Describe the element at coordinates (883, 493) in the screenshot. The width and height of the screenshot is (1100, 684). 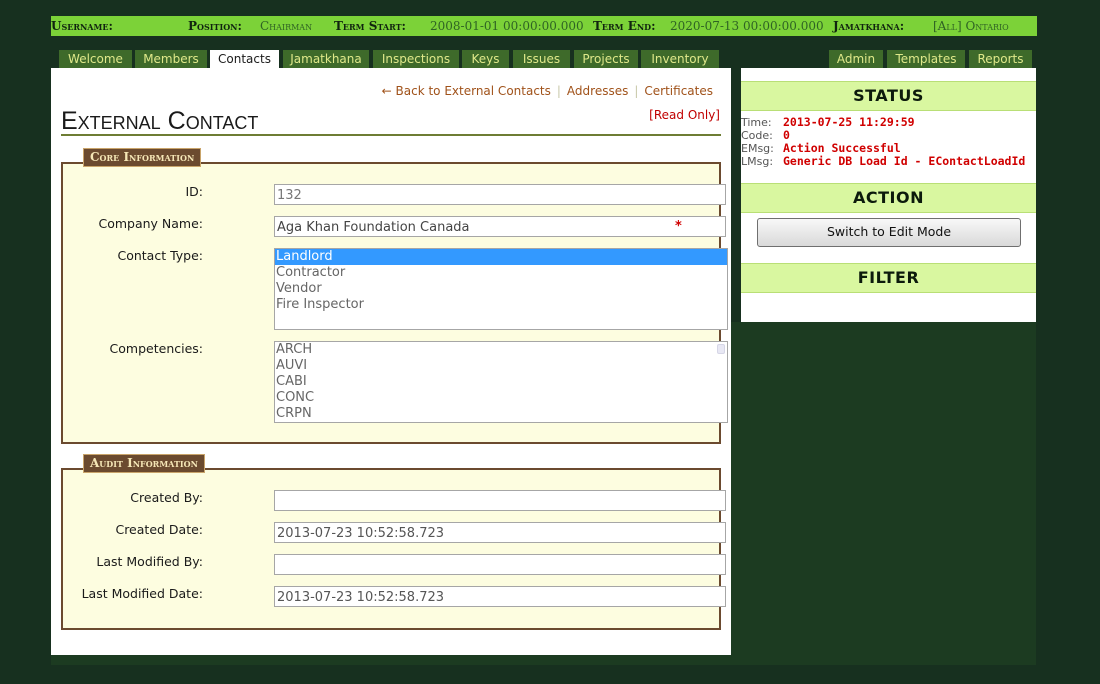
I see `side-background` at that location.